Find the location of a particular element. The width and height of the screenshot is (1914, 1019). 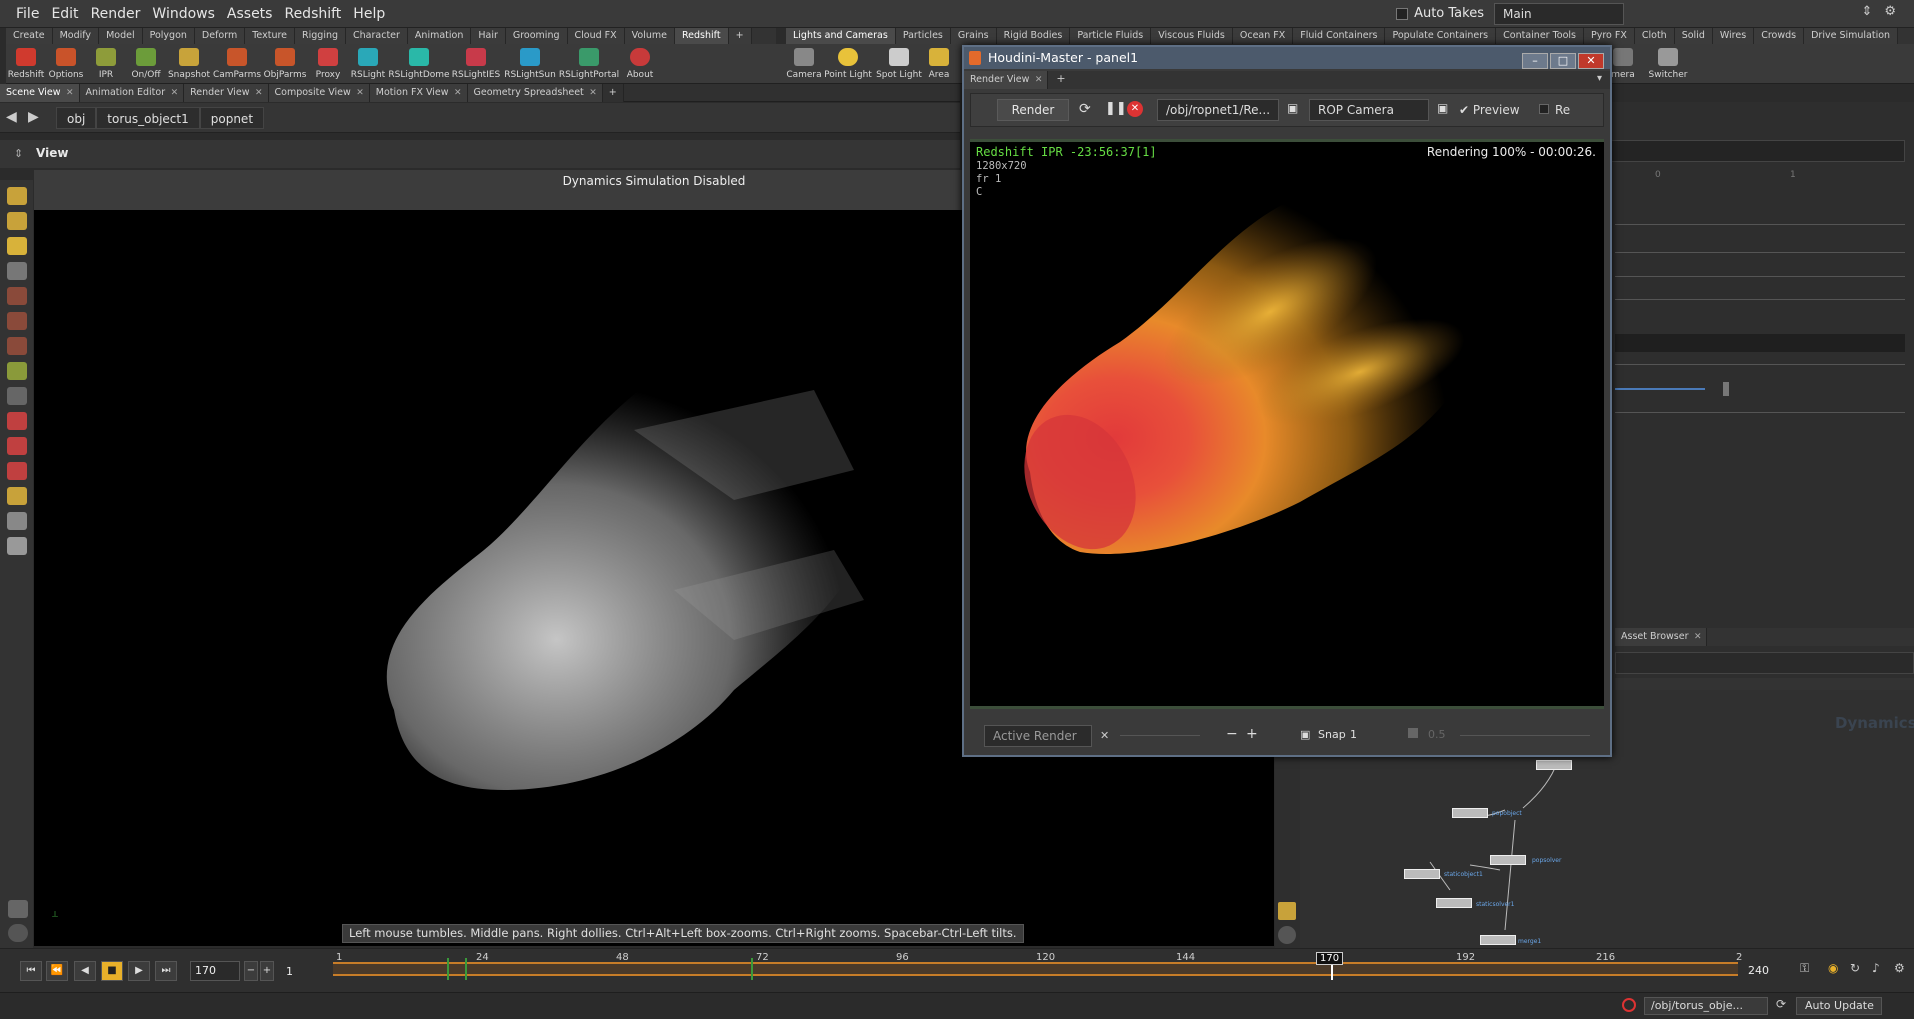

settings-icon: ⚙ is located at coordinates (1899, 968).